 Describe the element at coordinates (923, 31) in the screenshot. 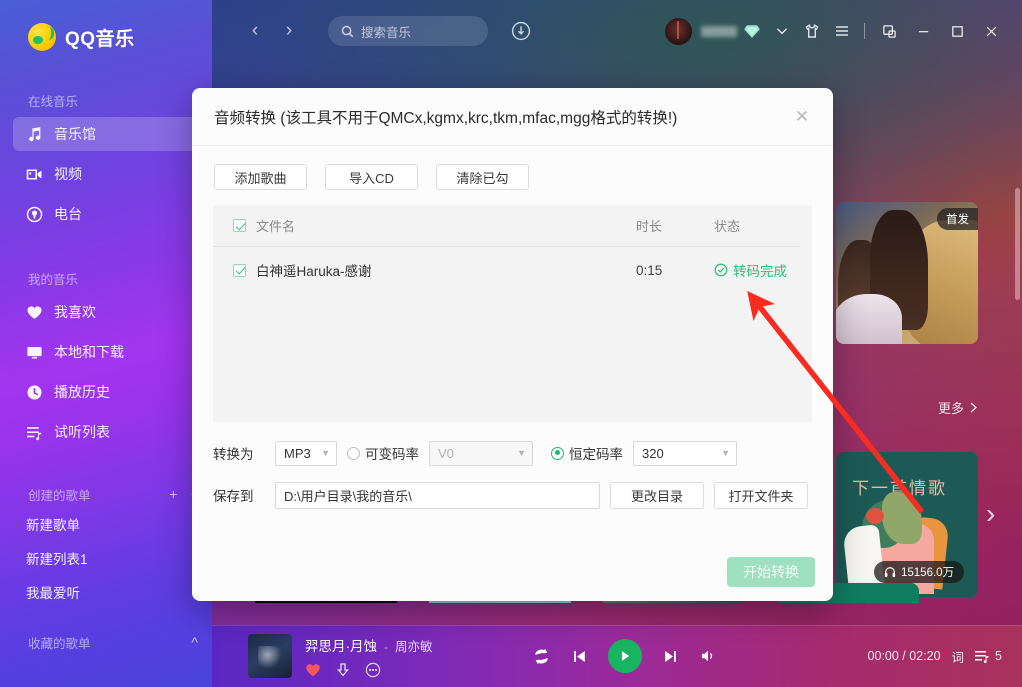

I see `minimize-button` at that location.